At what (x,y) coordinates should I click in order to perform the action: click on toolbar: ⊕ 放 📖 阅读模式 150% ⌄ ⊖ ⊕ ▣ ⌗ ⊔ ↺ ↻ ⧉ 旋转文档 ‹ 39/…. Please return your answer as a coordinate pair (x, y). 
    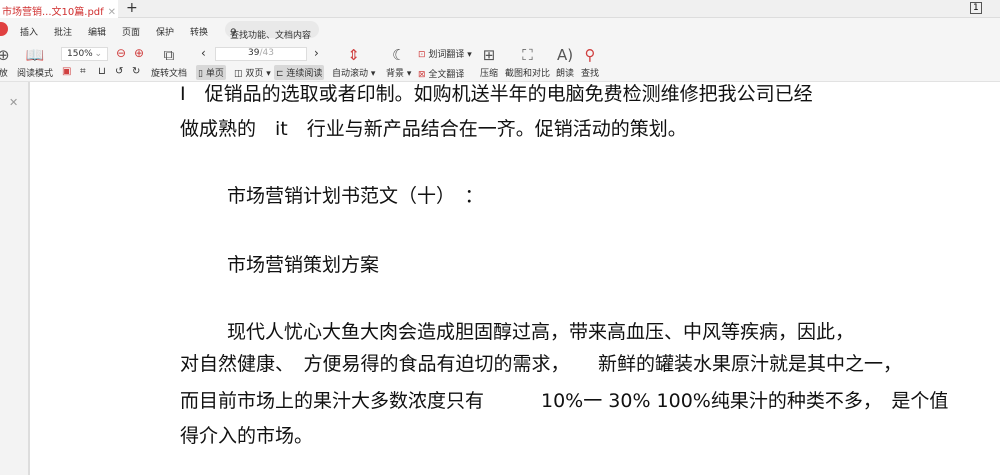
    Looking at the image, I should click on (500, 62).